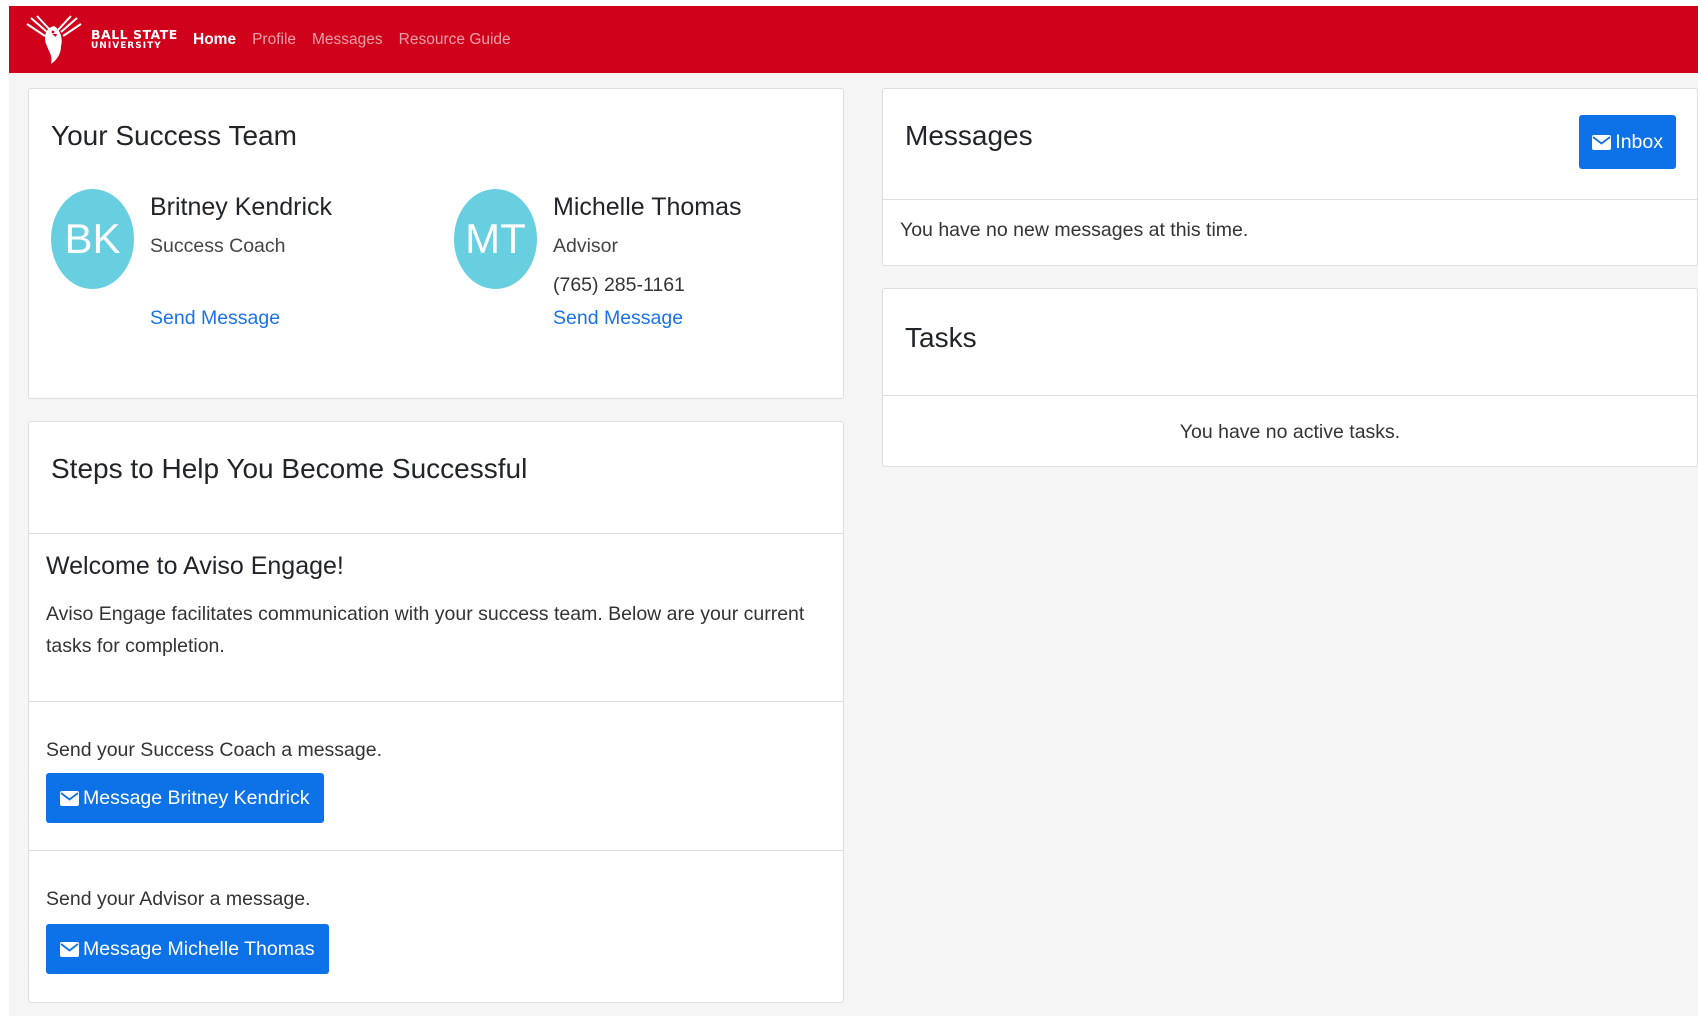  I want to click on nav-messages: Messages, so click(347, 40).